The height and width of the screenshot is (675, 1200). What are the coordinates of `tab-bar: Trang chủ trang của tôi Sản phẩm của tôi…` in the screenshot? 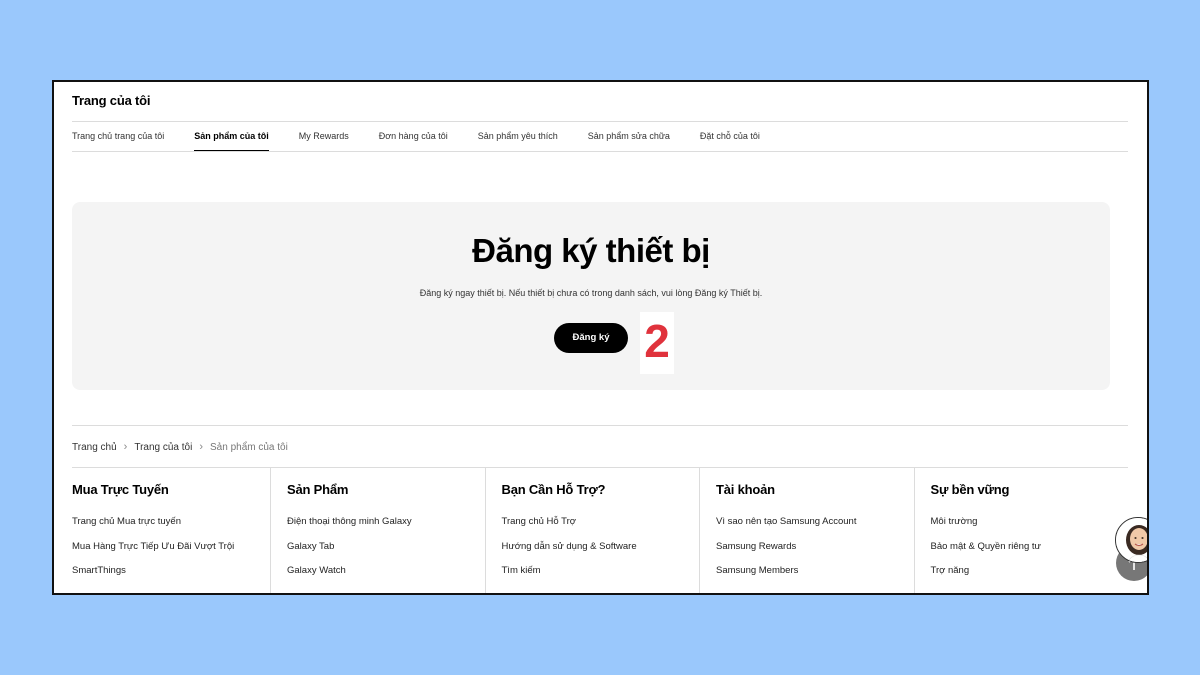 It's located at (431, 137).